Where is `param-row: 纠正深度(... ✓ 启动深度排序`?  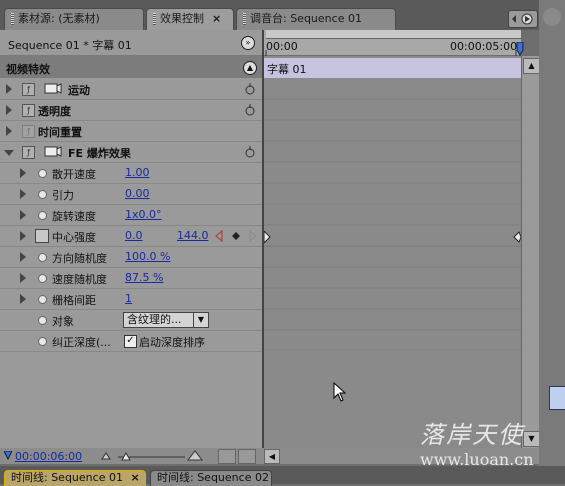
param-row: 纠正深度(... ✓ 启动深度排序 is located at coordinates (131, 341).